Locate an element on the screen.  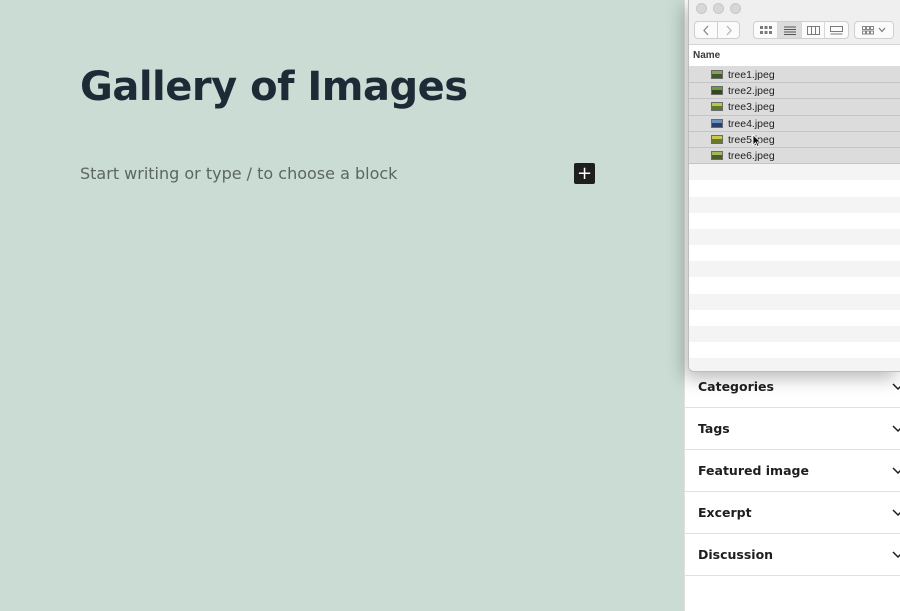
columns-icon is located at coordinates (813, 30).